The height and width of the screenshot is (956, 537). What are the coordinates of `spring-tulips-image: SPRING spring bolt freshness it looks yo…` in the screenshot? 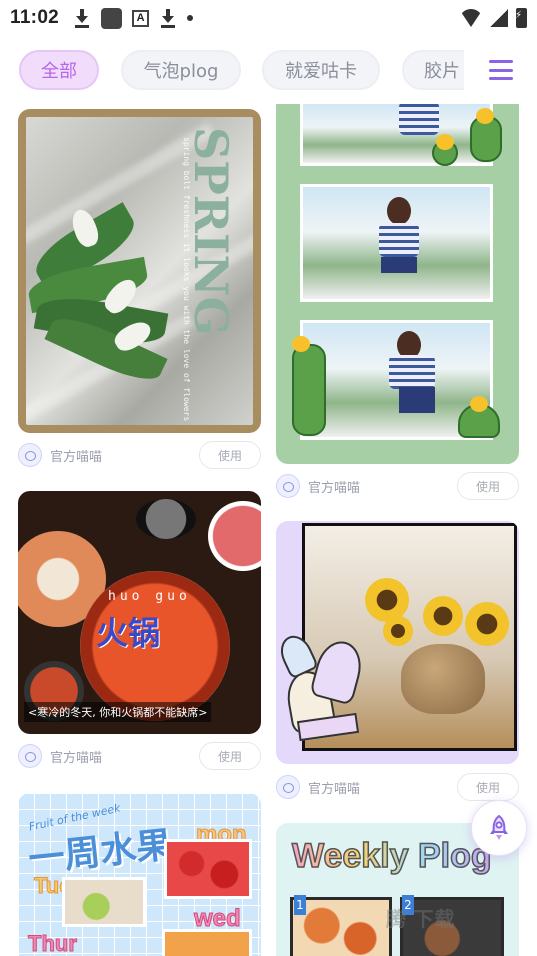 It's located at (139, 271).